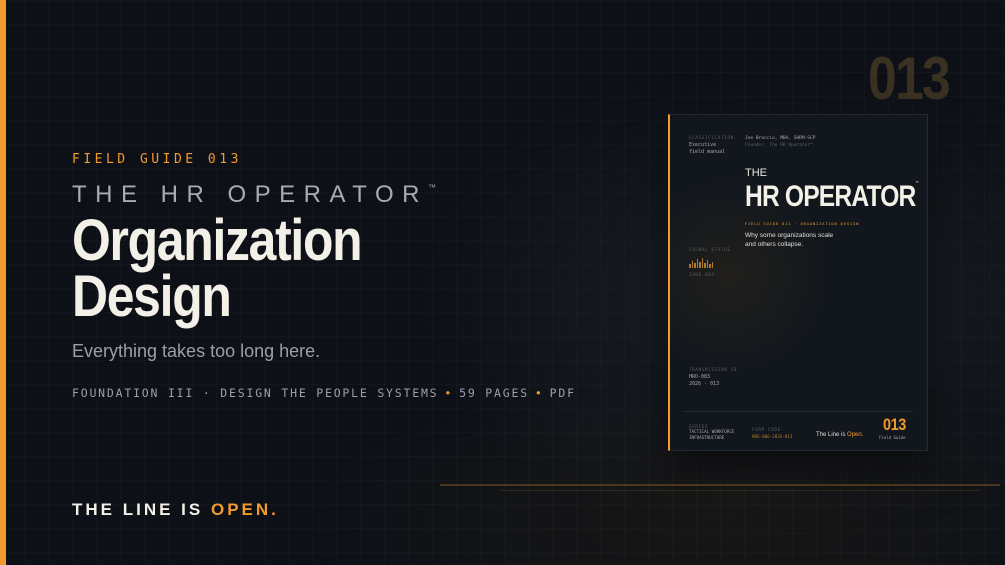 This screenshot has width=1005, height=565. What do you see at coordinates (711, 137) in the screenshot?
I see `classification-label: CLASSIFICATION` at bounding box center [711, 137].